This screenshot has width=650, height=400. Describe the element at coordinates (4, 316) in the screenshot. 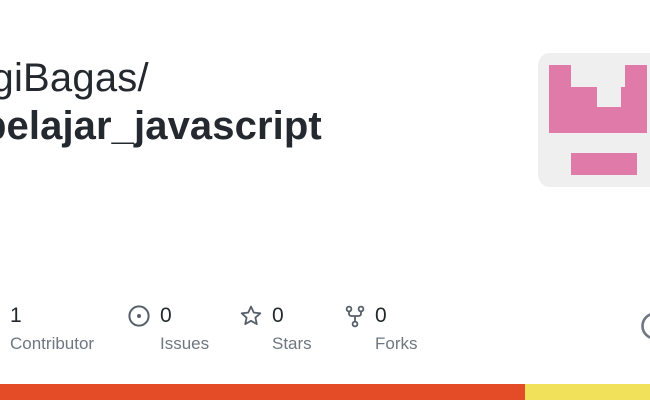

I see `people-icon` at that location.